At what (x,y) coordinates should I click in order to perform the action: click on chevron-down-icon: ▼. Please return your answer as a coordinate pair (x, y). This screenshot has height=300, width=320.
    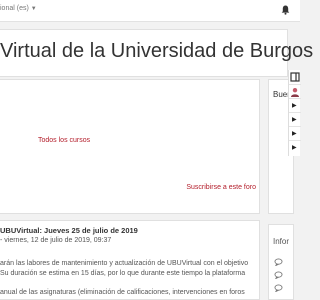
    Looking at the image, I should click on (33, 9).